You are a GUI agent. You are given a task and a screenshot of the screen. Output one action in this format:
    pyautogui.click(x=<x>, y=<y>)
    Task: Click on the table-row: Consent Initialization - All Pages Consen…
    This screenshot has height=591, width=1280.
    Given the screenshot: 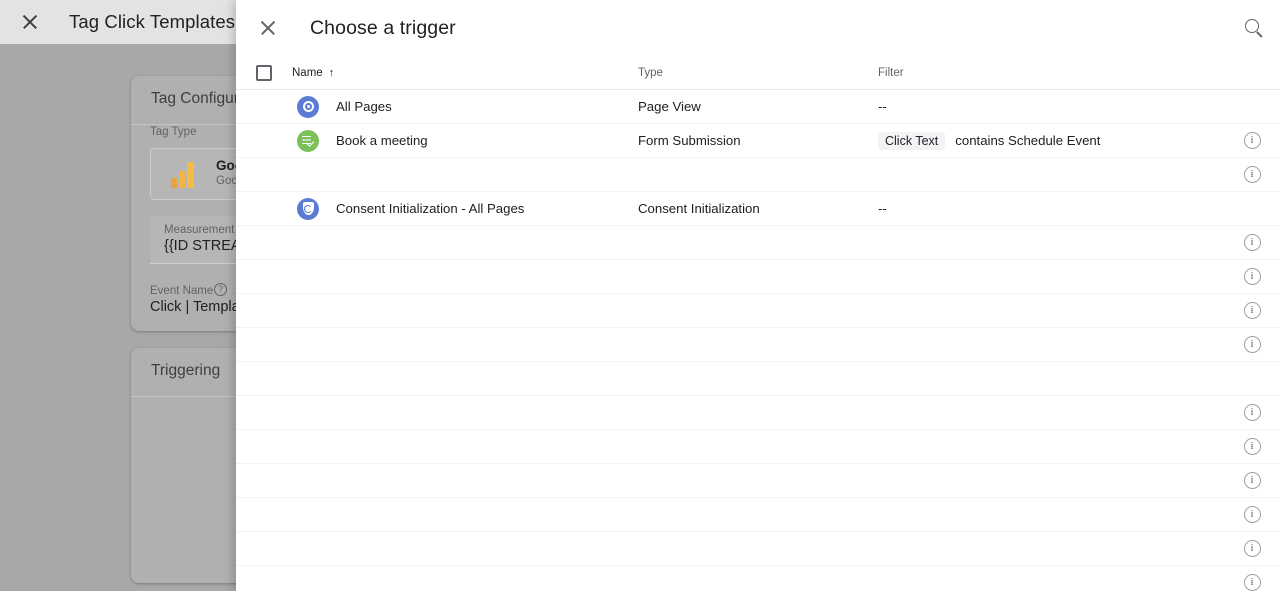 What is the action you would take?
    pyautogui.click(x=758, y=209)
    